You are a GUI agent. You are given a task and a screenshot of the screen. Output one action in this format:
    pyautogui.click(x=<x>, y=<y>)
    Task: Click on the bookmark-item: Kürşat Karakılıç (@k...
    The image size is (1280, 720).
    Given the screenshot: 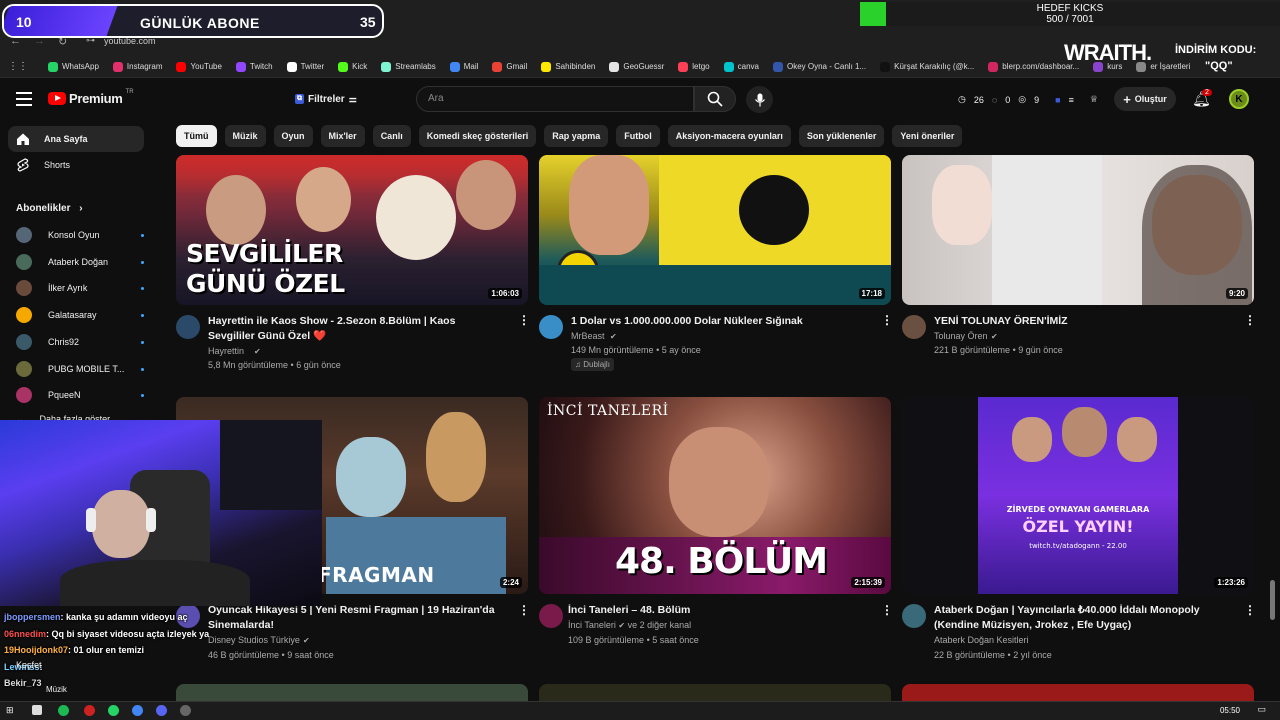 What is the action you would take?
    pyautogui.click(x=927, y=66)
    